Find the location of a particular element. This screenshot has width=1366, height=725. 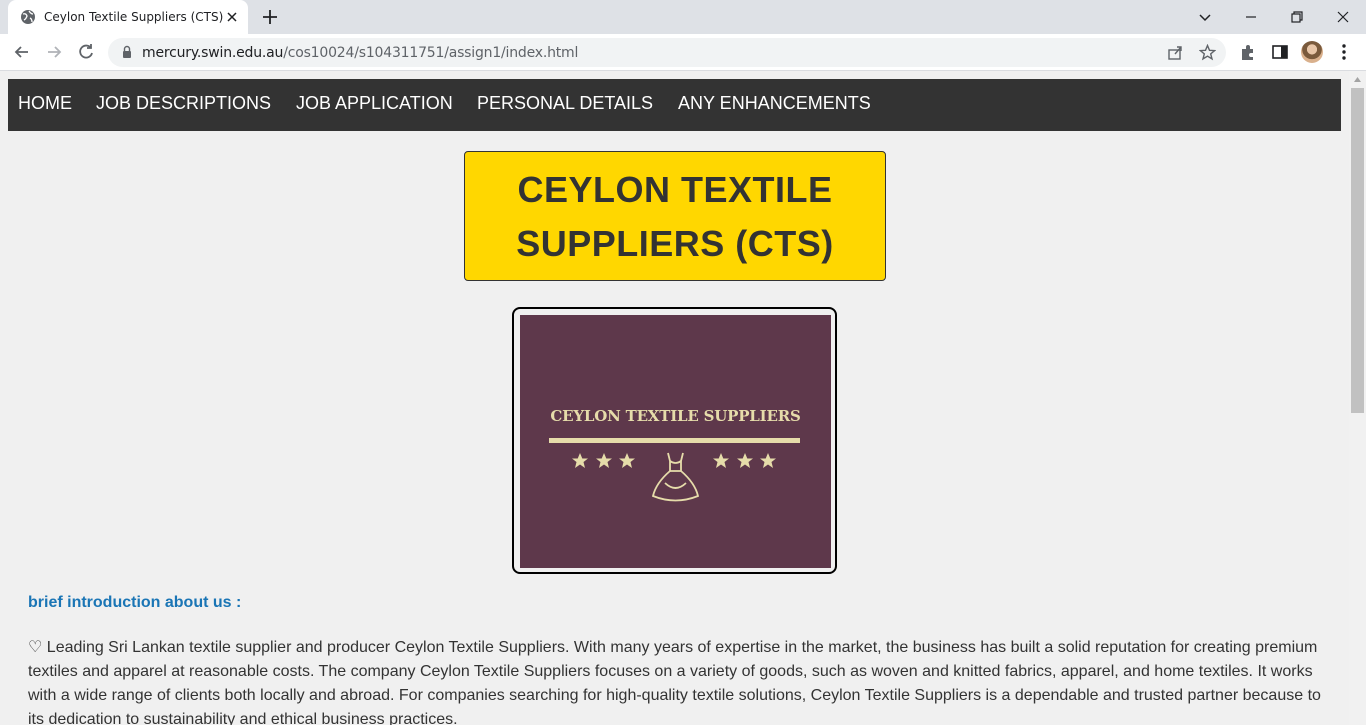

intro-heading: brief introduction about us : is located at coordinates (135, 602).